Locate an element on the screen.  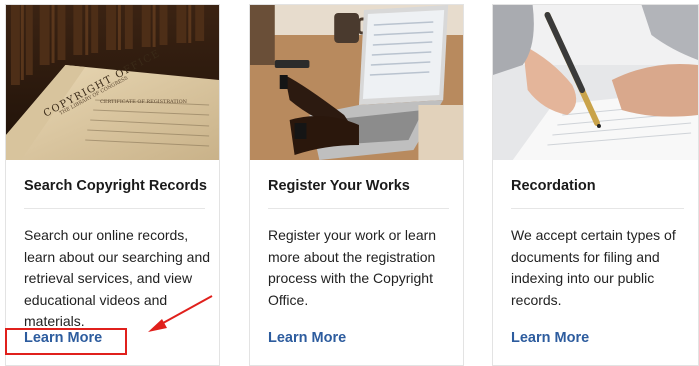
image-caption-line-3: CERTIFICATE OF REGISTRATION is located at coordinates (144, 102).